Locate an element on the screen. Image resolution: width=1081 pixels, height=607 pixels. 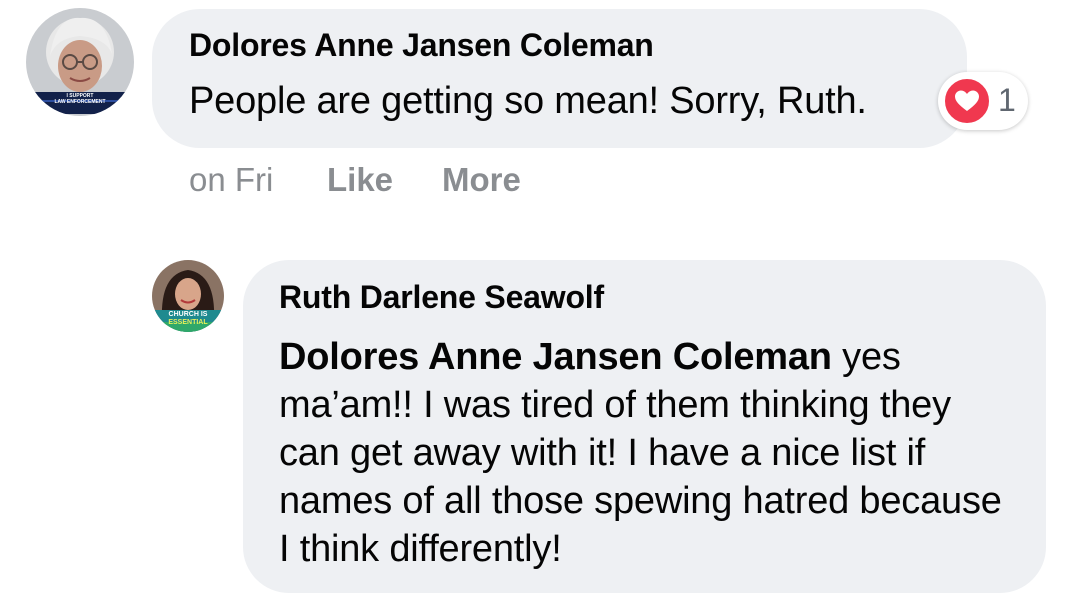
reaction-summary: 1 is located at coordinates (983, 101).